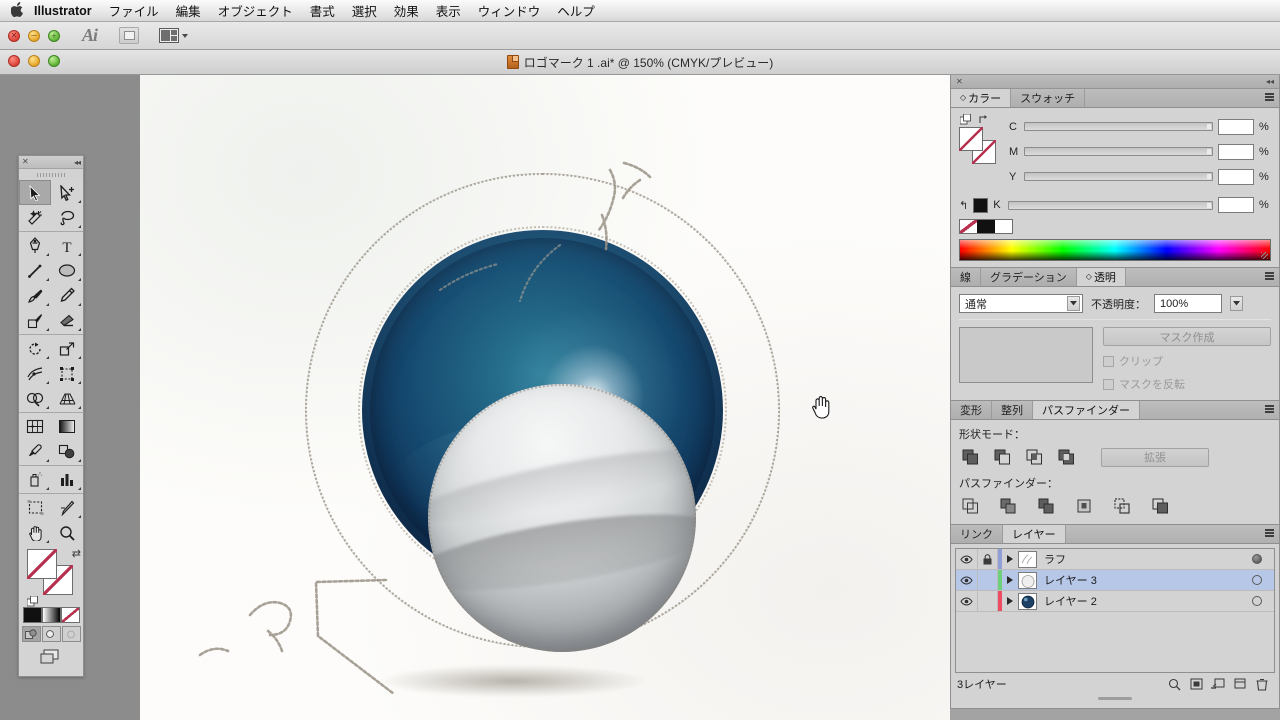  I want to click on default-fill-stroke-icon, so click(32, 600).